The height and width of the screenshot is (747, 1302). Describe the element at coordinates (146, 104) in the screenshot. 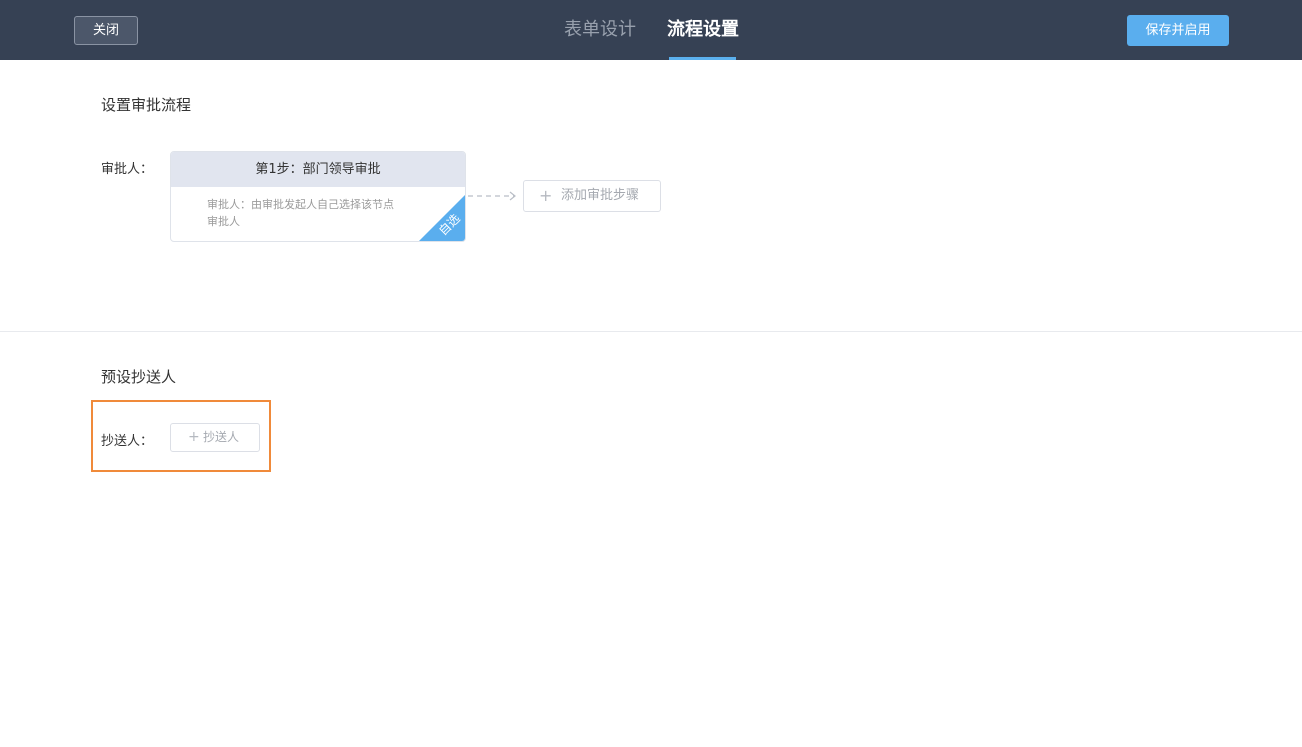

I see `approval-section-title: 设置审批流程` at that location.